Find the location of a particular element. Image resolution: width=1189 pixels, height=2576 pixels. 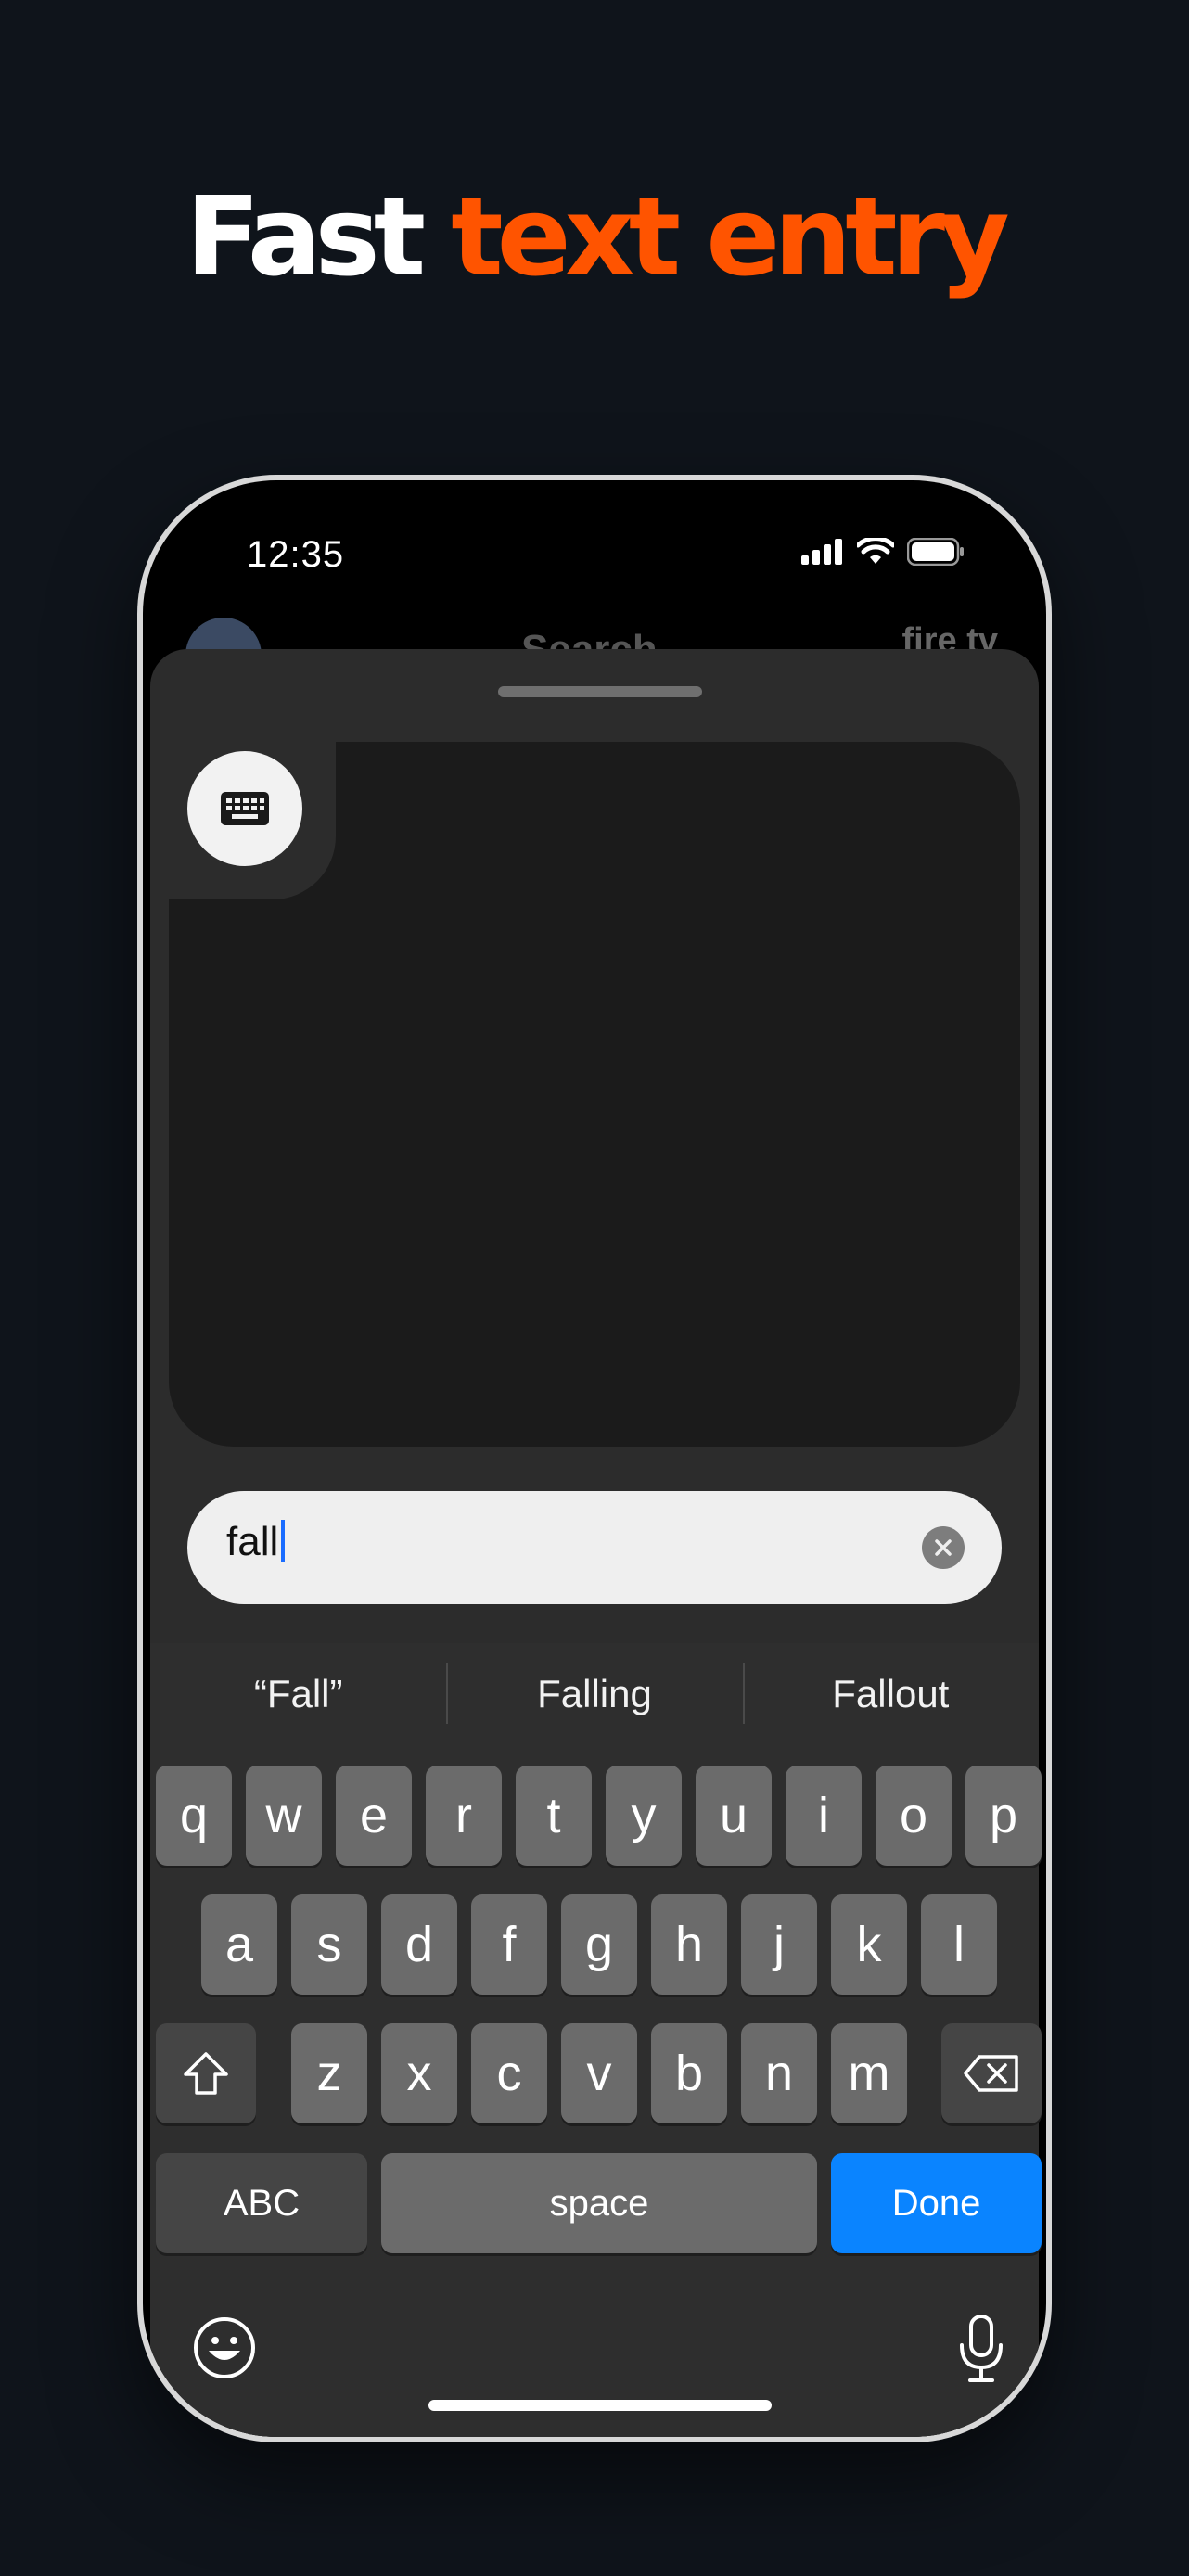

status-icons is located at coordinates (883, 552).